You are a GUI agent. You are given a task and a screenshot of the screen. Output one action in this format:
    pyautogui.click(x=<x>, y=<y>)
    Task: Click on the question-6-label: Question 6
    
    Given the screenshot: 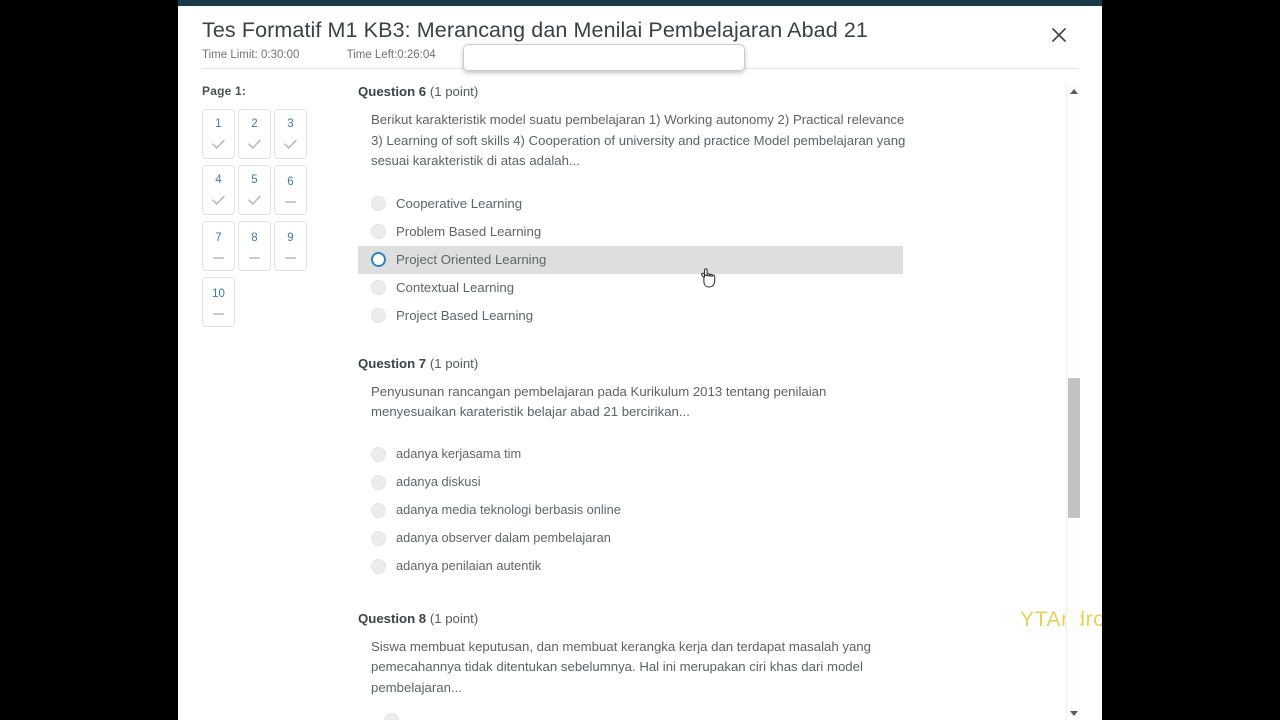 What is the action you would take?
    pyautogui.click(x=392, y=91)
    